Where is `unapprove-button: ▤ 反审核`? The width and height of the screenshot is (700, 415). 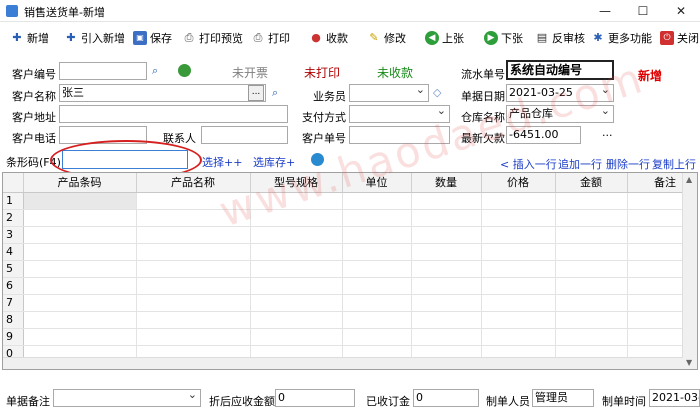 unapprove-button: ▤ 反审核 is located at coordinates (560, 38).